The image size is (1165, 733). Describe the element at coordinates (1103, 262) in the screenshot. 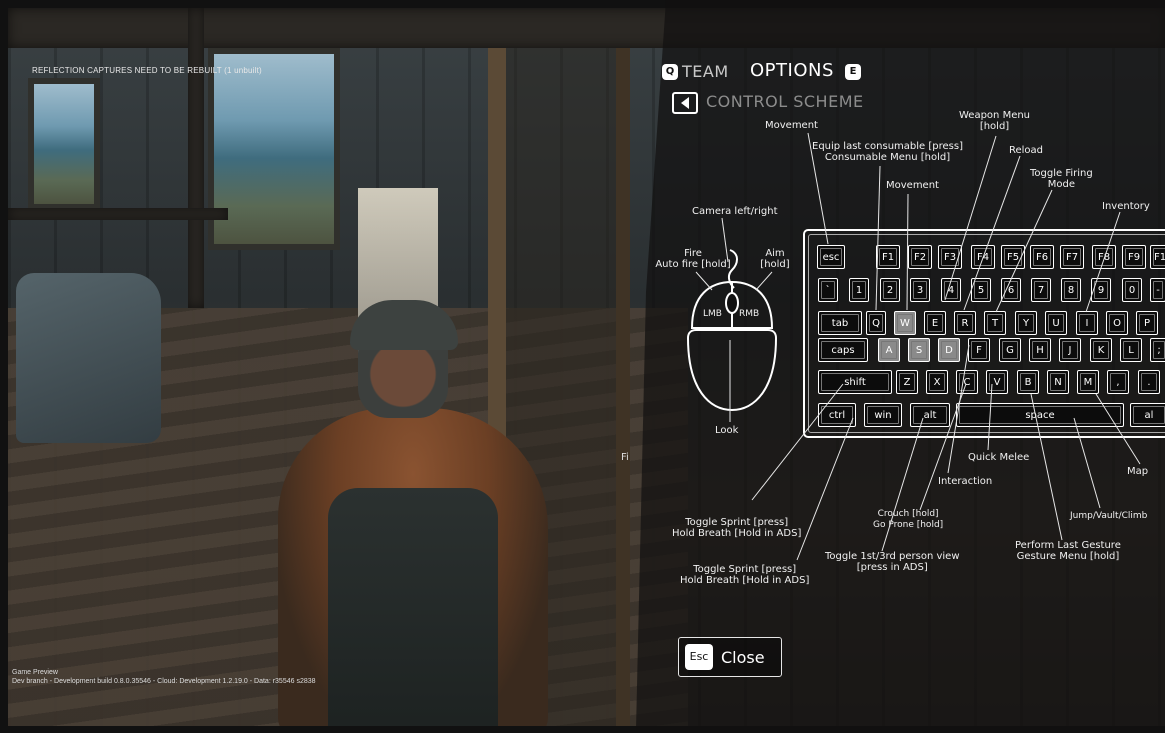

I see `leader-inventory` at that location.